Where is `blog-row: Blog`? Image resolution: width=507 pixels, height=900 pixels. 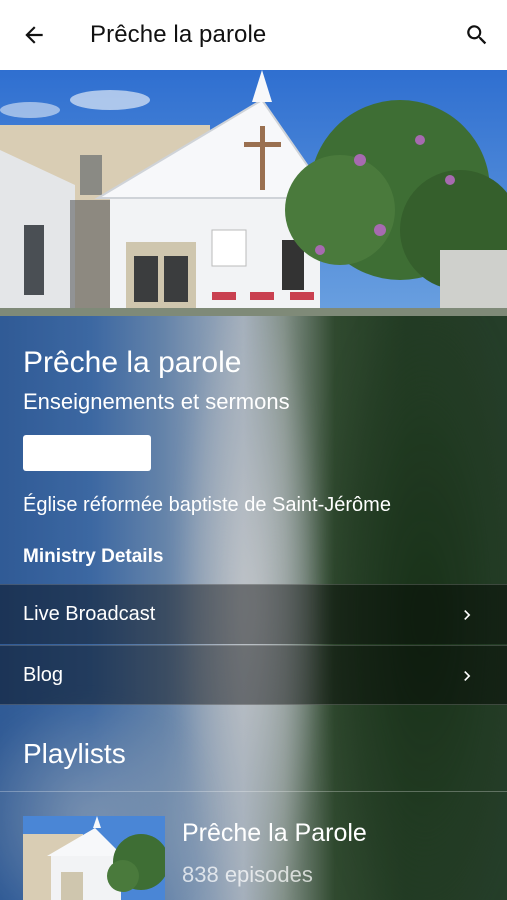
blog-row: Blog is located at coordinates (253, 675).